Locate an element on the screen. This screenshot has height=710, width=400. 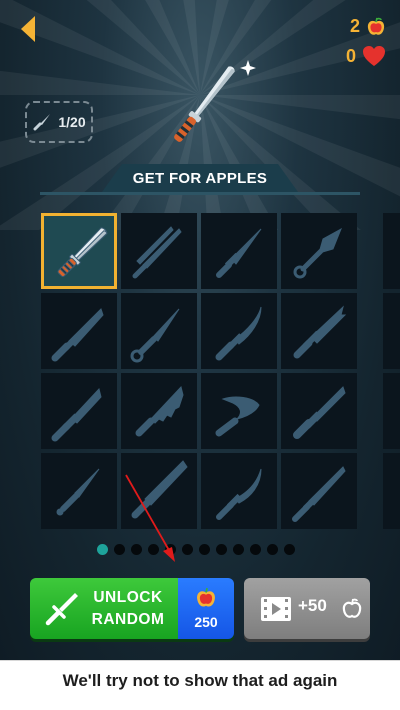
section-banner: GET FOR APPLES is located at coordinates (200, 179).